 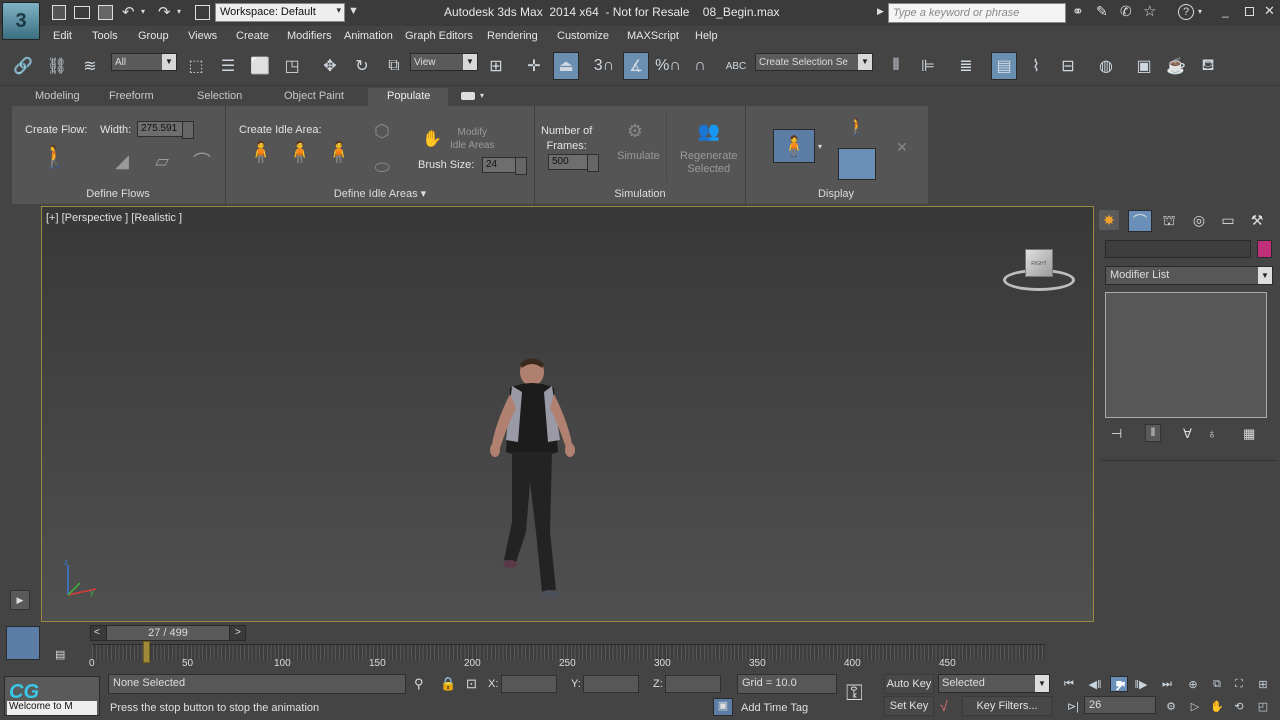 What do you see at coordinates (1069, 684) in the screenshot?
I see `go-to-start-icon: ⏮` at bounding box center [1069, 684].